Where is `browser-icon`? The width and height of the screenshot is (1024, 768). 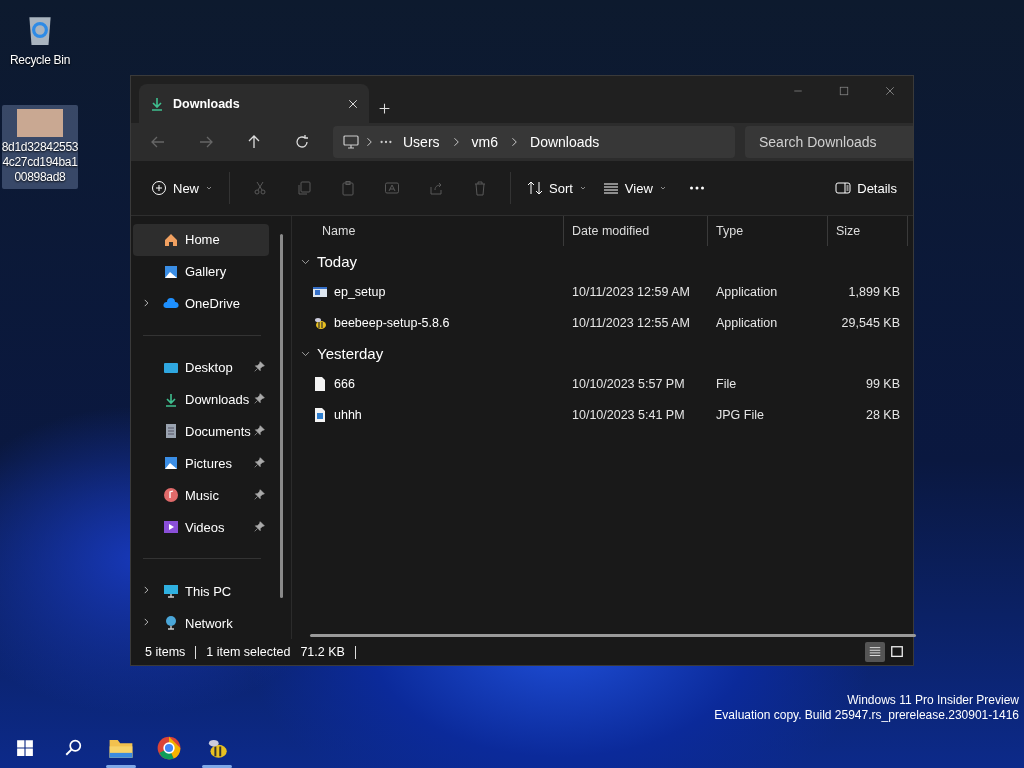
browser-icon is located at coordinates (169, 748).